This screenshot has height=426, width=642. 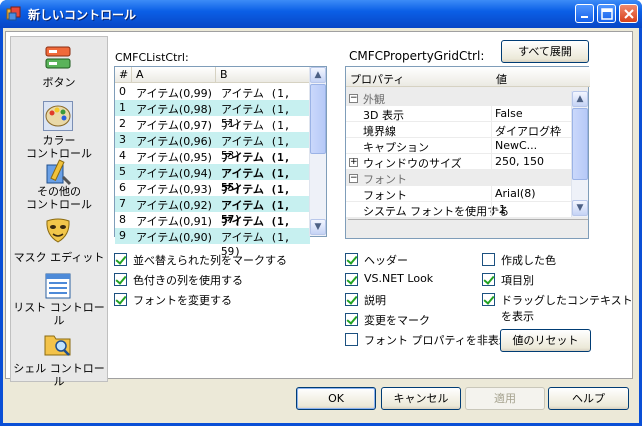 What do you see at coordinates (212, 163) in the screenshot?
I see `list-row: 4アイテム(0,95)アイテム (1, 54)` at bounding box center [212, 163].